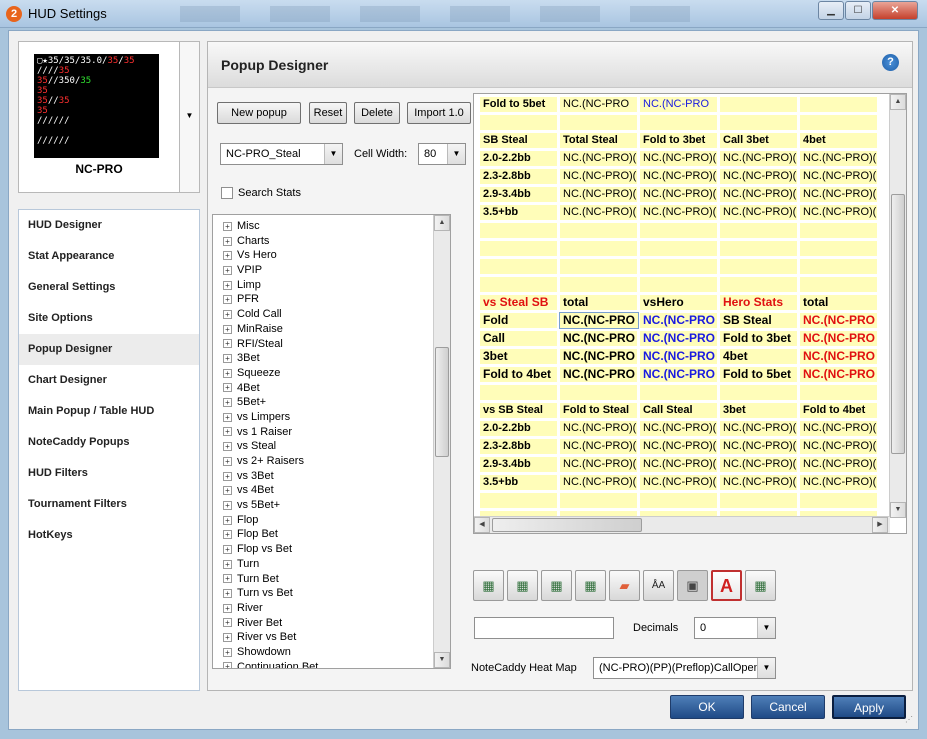 The width and height of the screenshot is (927, 739). Describe the element at coordinates (519, 320) in the screenshot. I see `grid-cell: Fold` at that location.